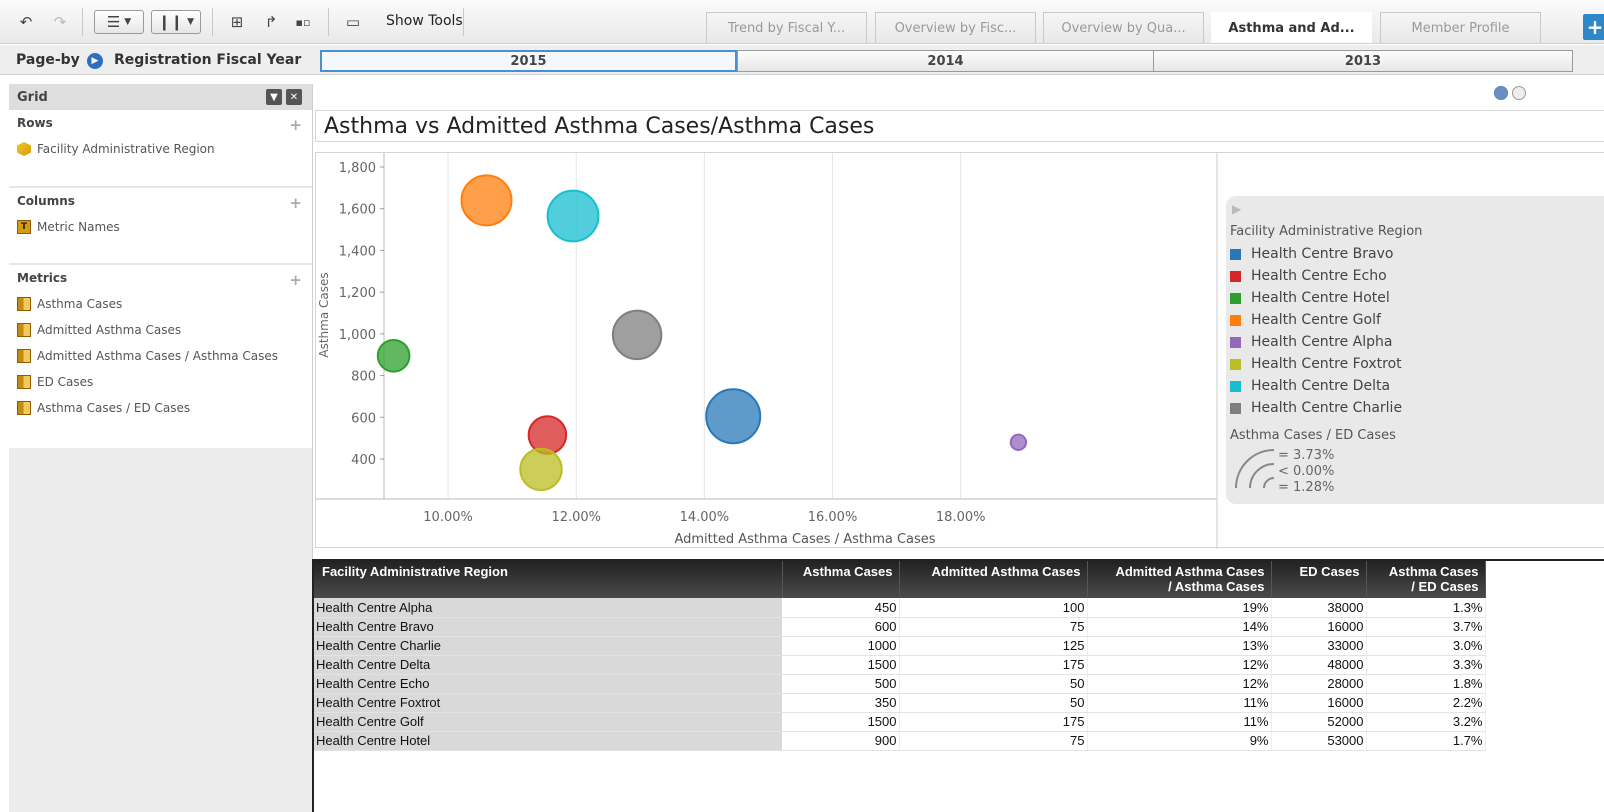 Image resolution: width=1604 pixels, height=812 pixels. Describe the element at coordinates (1426, 579) in the screenshot. I see `column-header: Asthma Cases / ED Cases` at that location.